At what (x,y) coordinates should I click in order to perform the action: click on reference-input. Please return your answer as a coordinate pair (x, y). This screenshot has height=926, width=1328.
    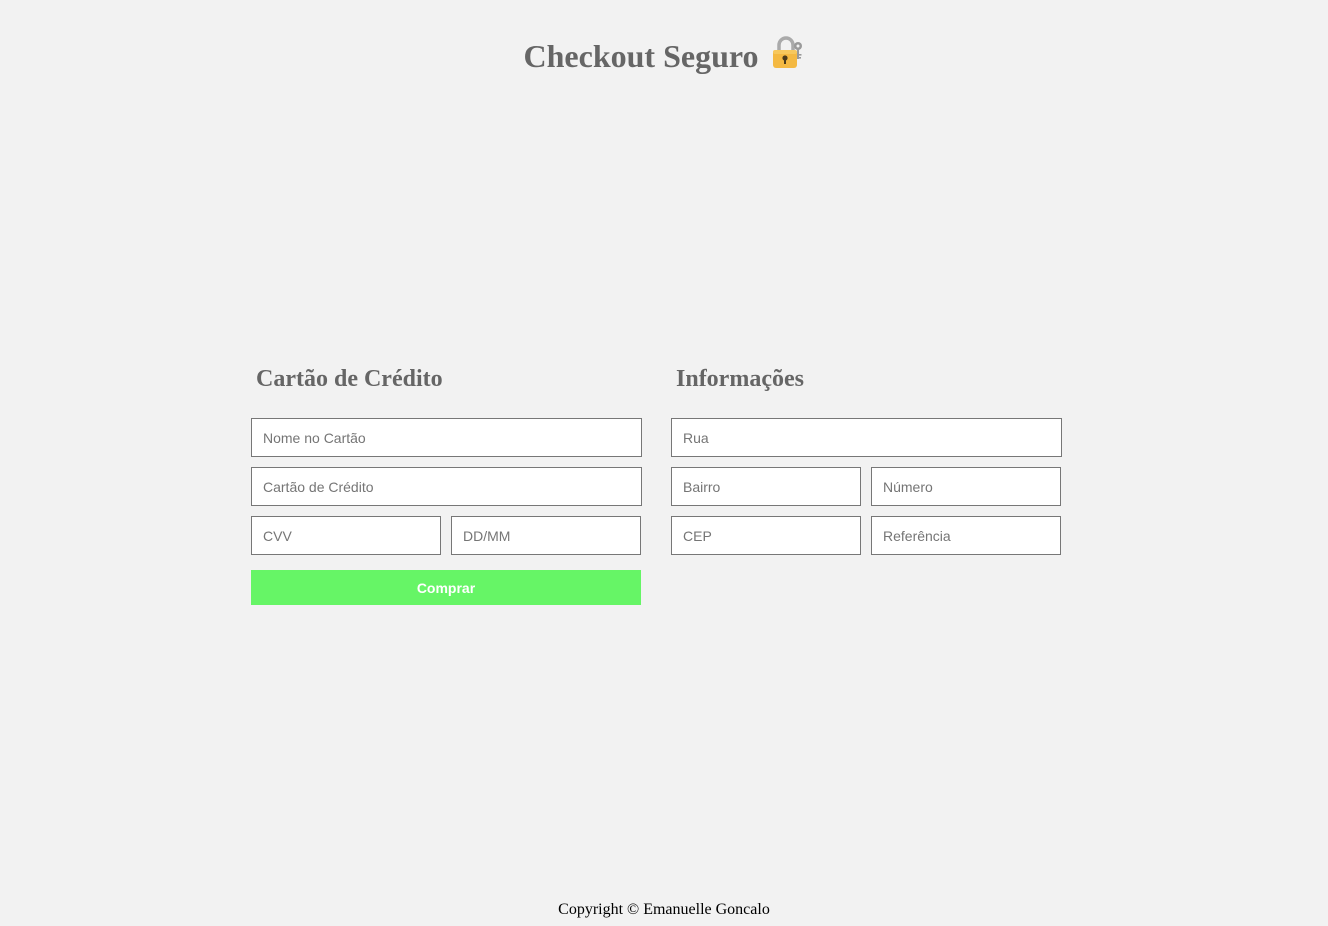
    Looking at the image, I should click on (966, 535).